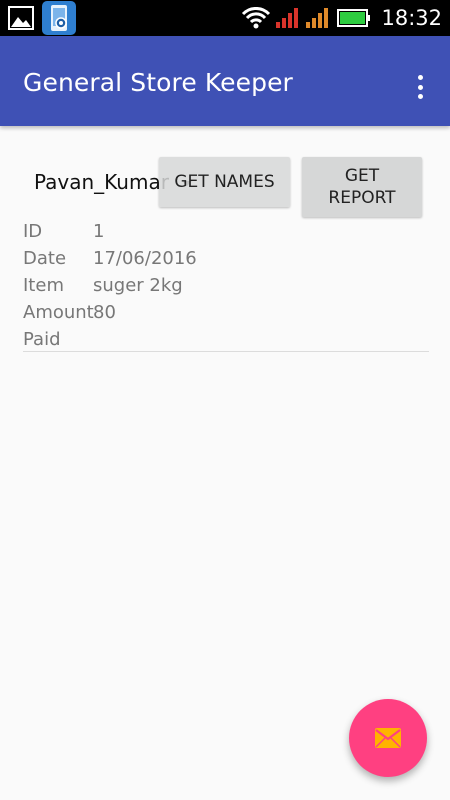 The image size is (450, 800). I want to click on more-vert-icon, so click(420, 87).